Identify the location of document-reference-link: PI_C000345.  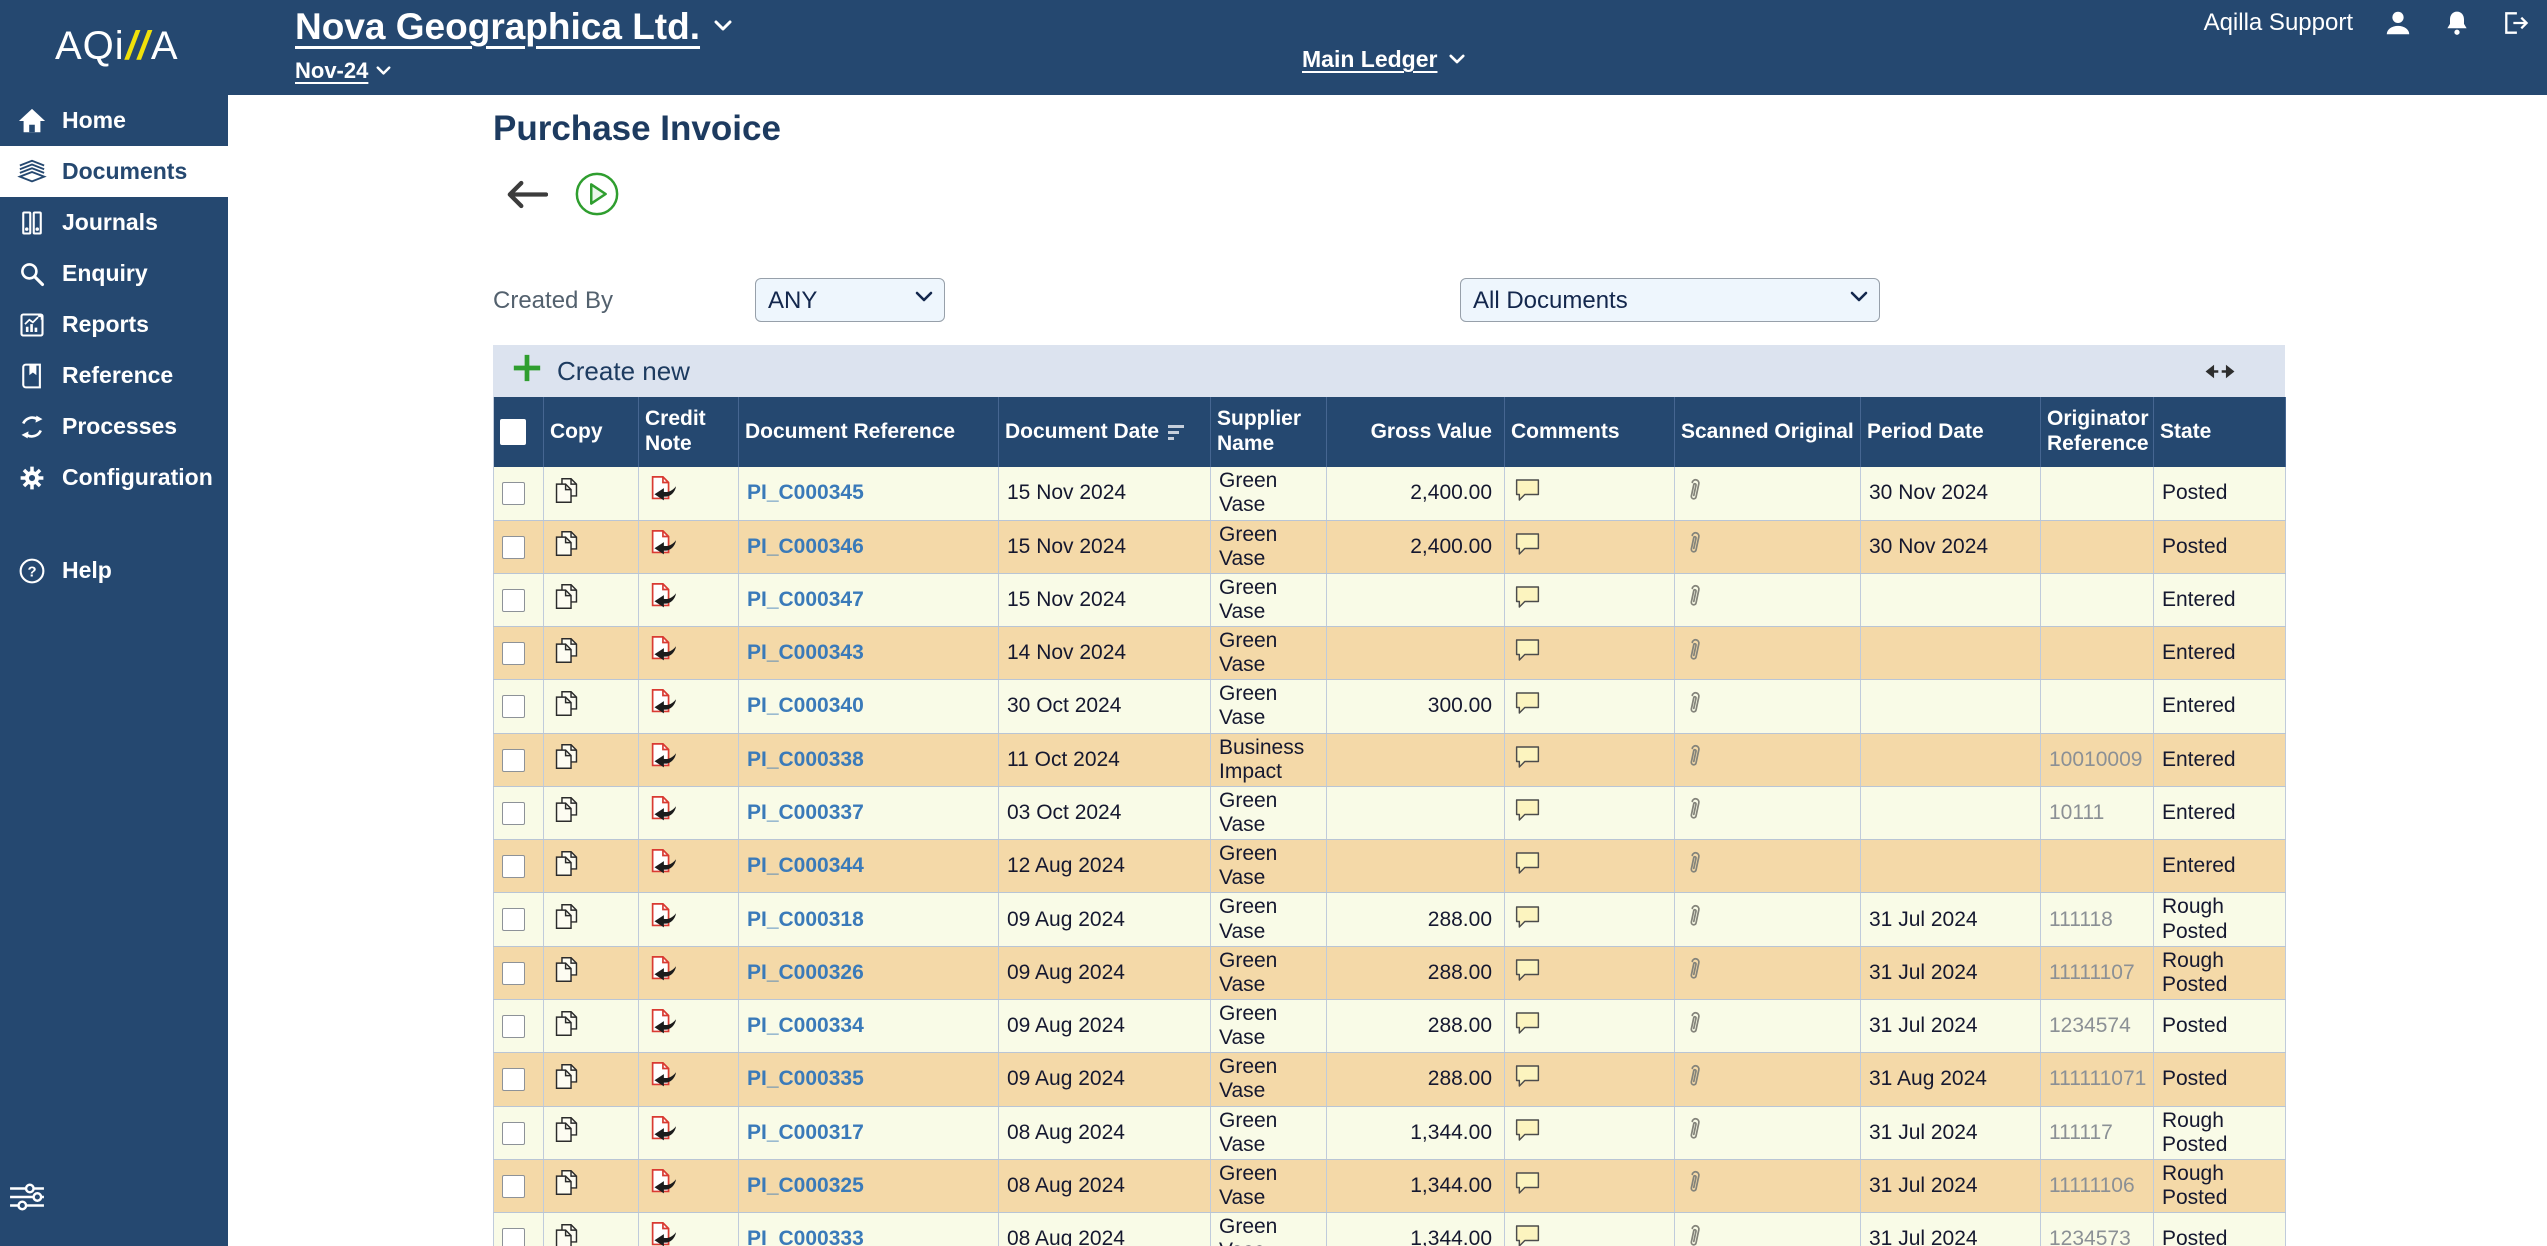
(805, 492).